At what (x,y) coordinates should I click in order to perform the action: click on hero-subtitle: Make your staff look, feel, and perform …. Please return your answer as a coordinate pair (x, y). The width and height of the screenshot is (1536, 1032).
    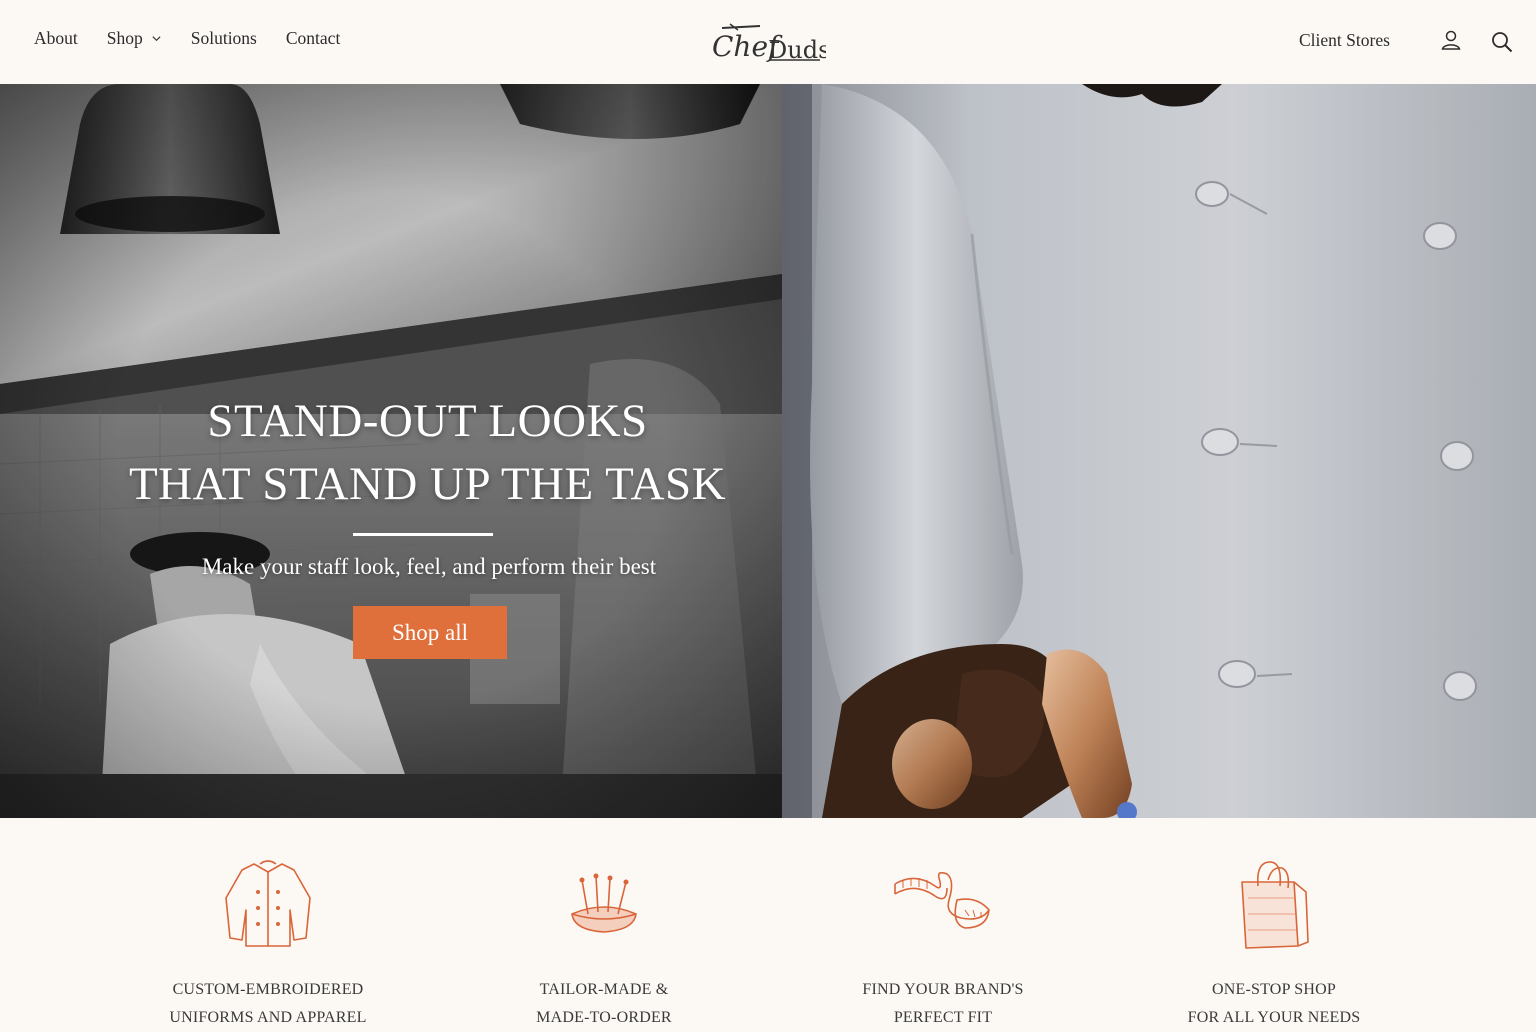
    Looking at the image, I should click on (429, 566).